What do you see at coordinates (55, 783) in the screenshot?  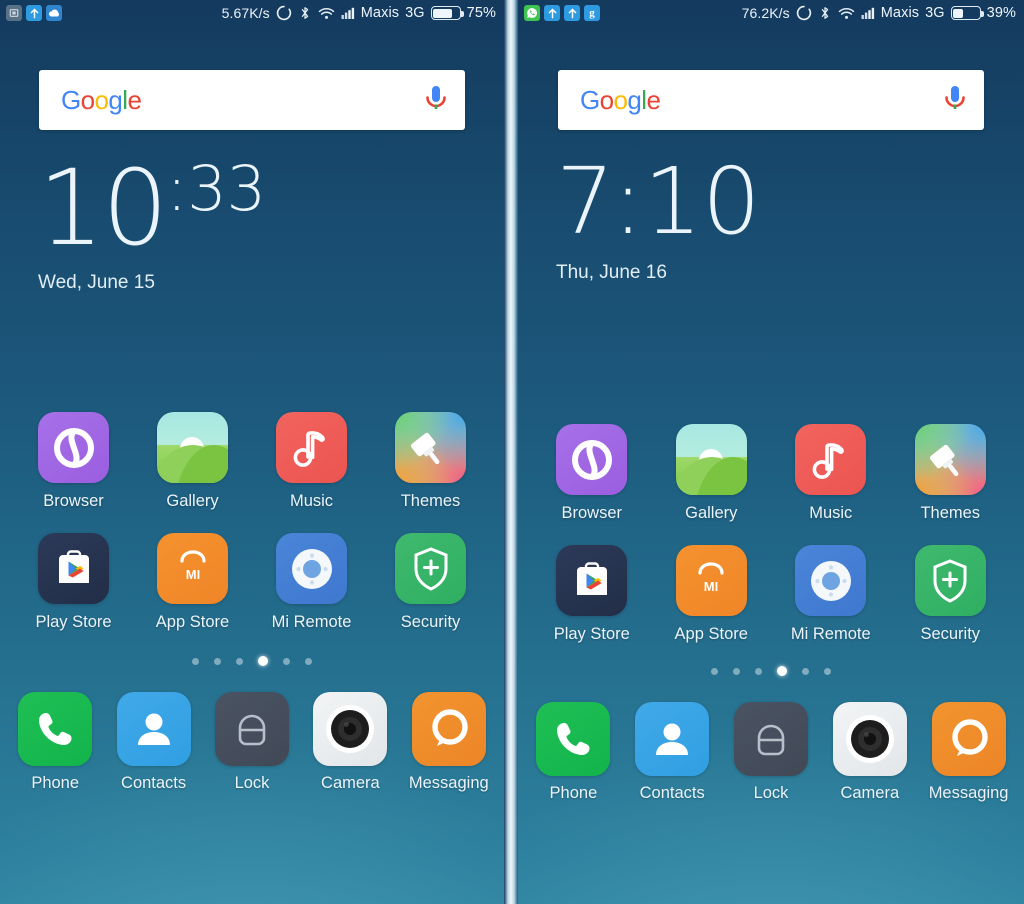 I see `app-label: Phone` at bounding box center [55, 783].